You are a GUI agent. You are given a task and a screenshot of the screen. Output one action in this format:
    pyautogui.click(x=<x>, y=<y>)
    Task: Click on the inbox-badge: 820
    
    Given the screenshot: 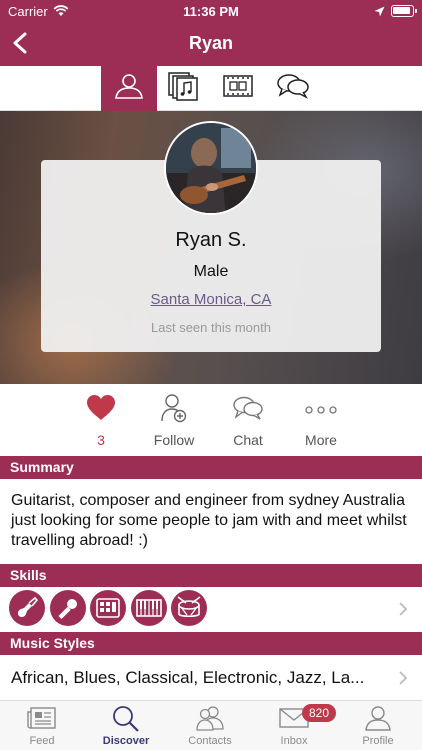 What is the action you would take?
    pyautogui.click(x=319, y=713)
    